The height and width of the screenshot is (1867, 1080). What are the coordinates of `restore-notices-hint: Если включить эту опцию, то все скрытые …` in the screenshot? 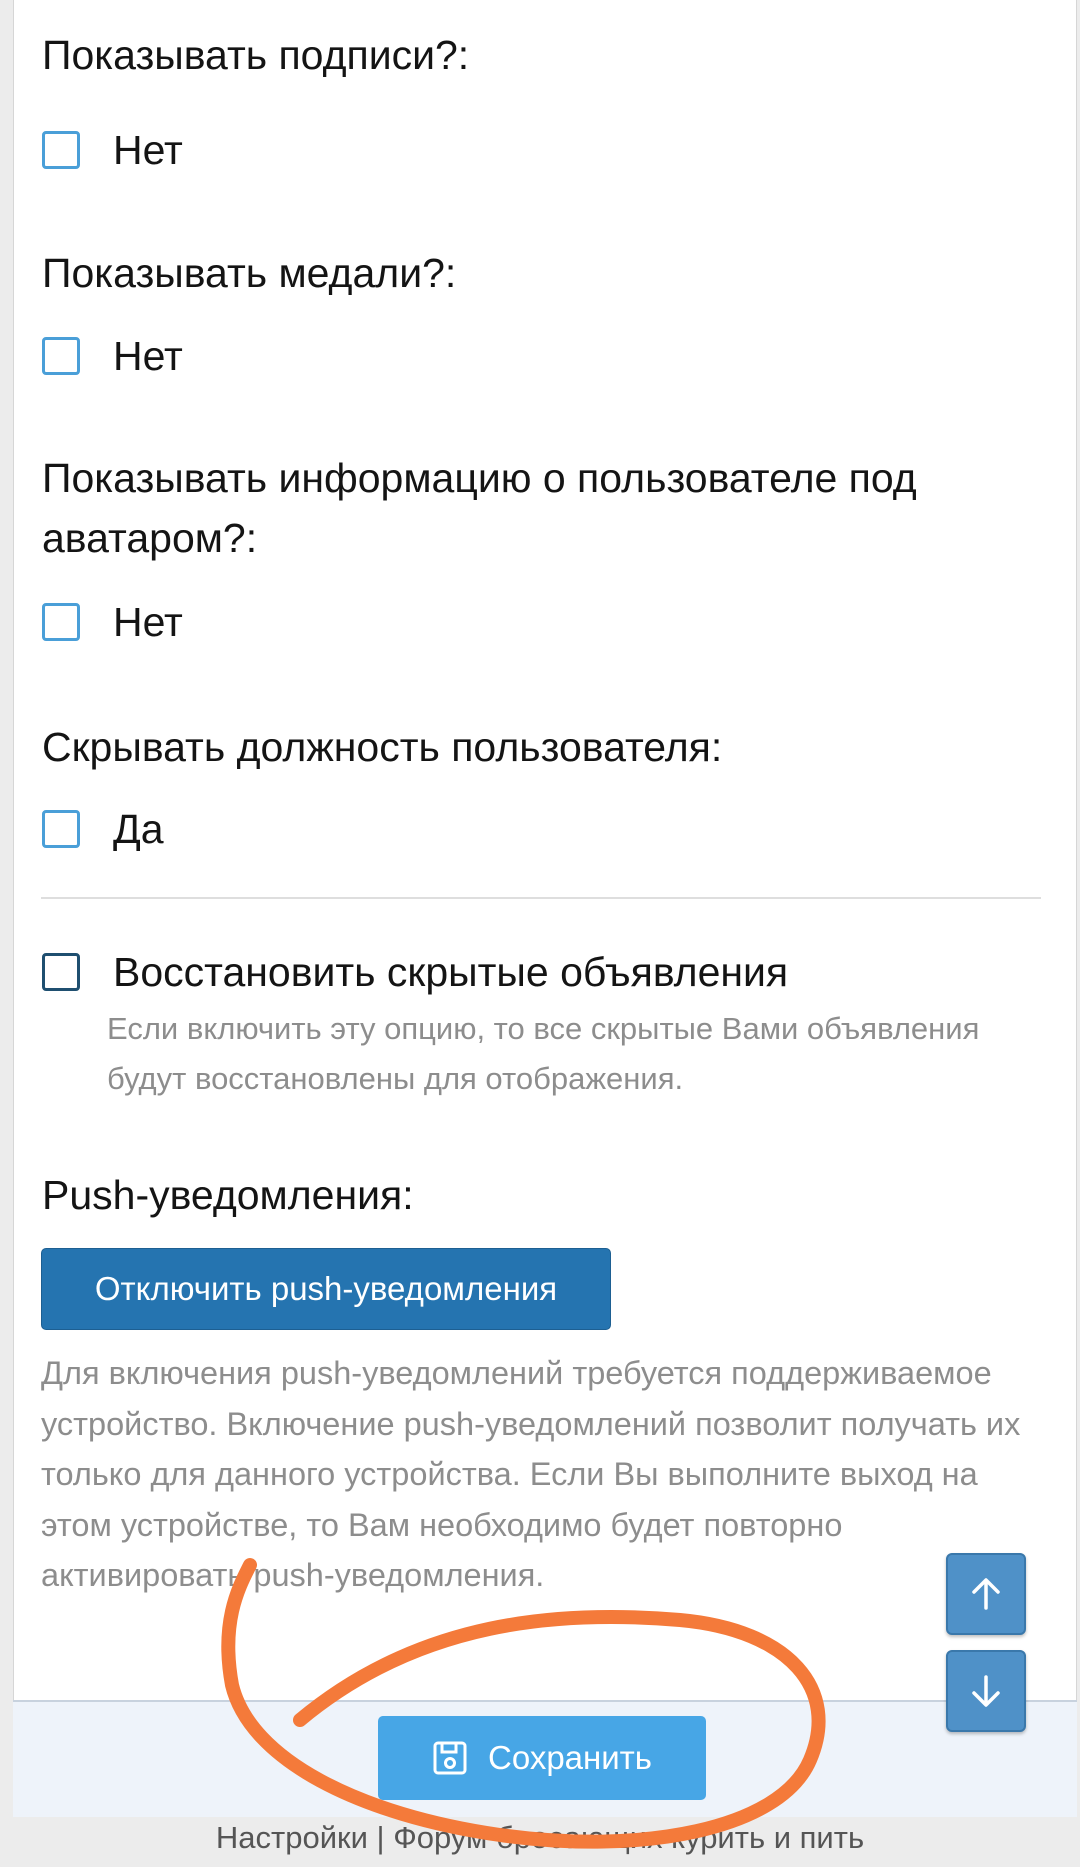 It's located at (543, 1053).